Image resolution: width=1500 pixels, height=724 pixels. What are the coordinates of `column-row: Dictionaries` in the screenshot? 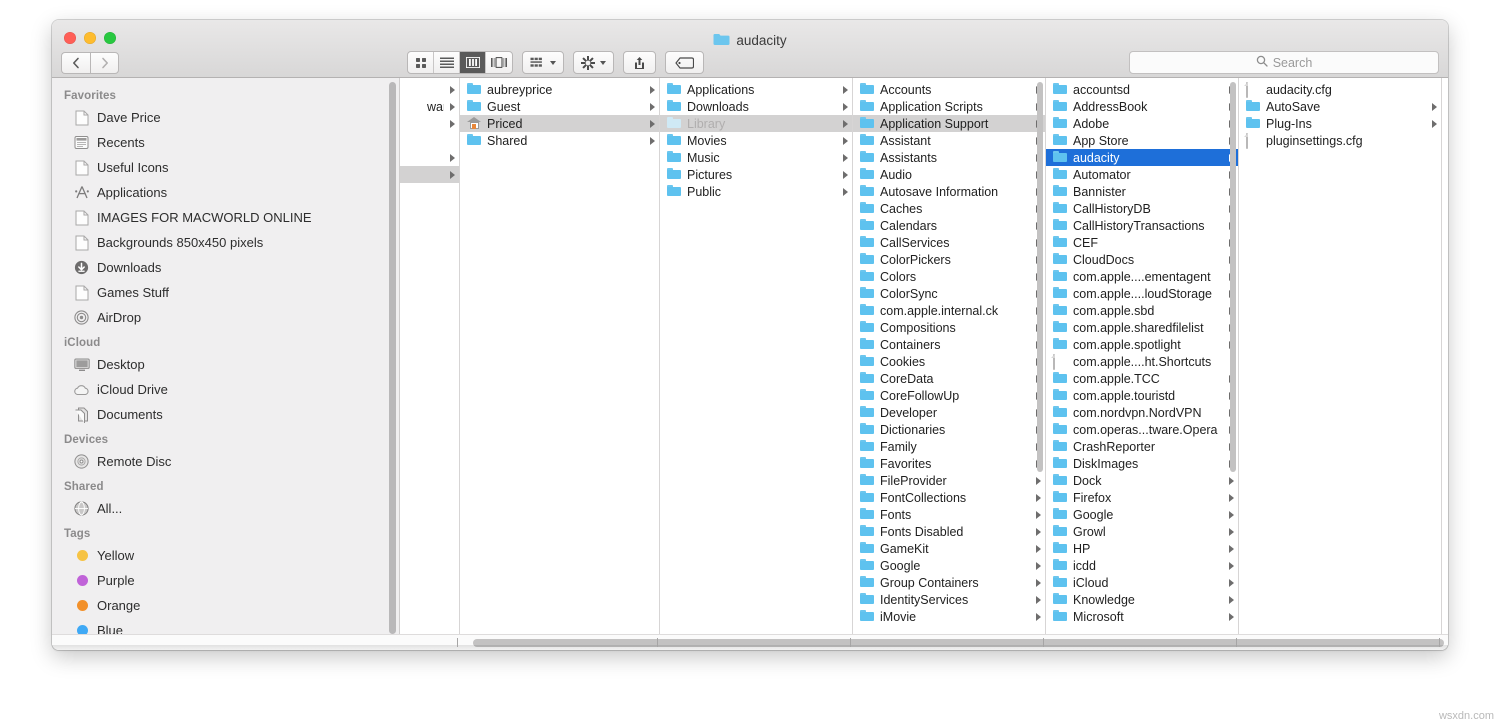 It's located at (949, 429).